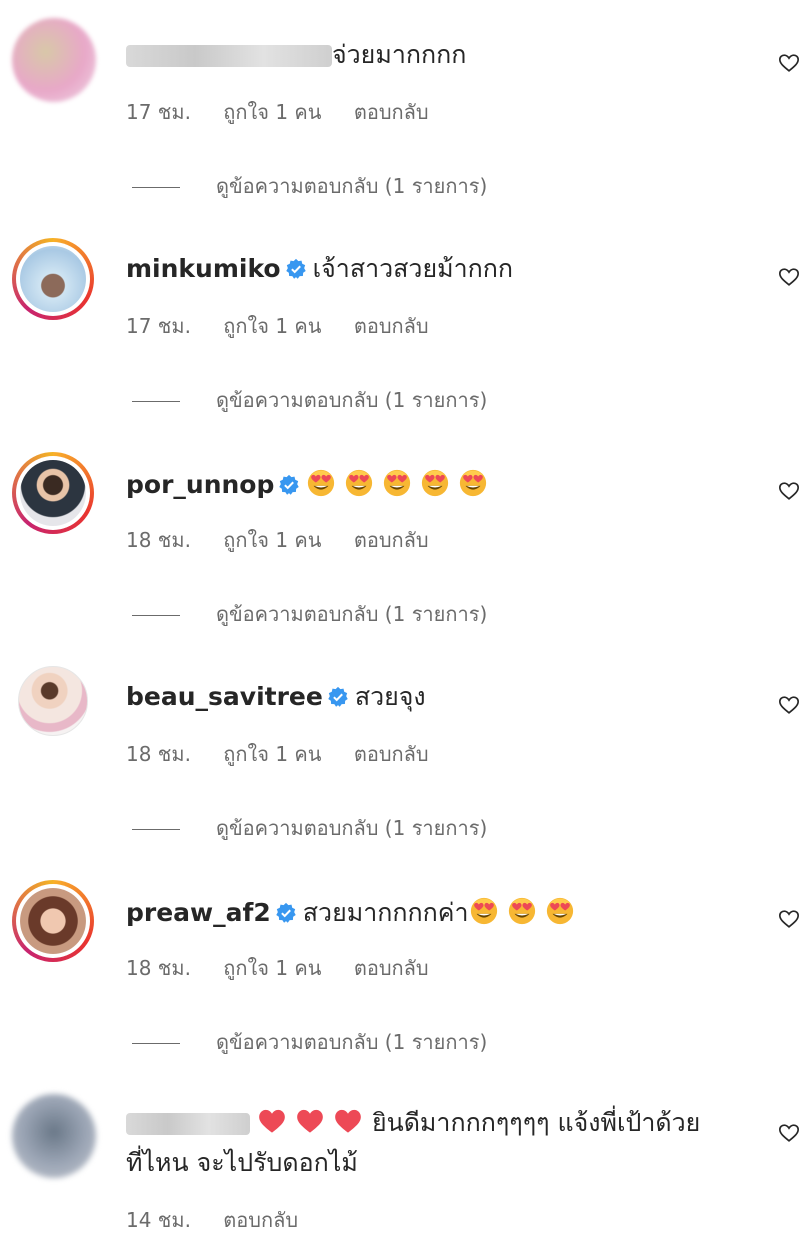 The width and height of the screenshot is (800, 1243). What do you see at coordinates (385, 912) in the screenshot?
I see `comment-text: สวยมากกกกค่า` at bounding box center [385, 912].